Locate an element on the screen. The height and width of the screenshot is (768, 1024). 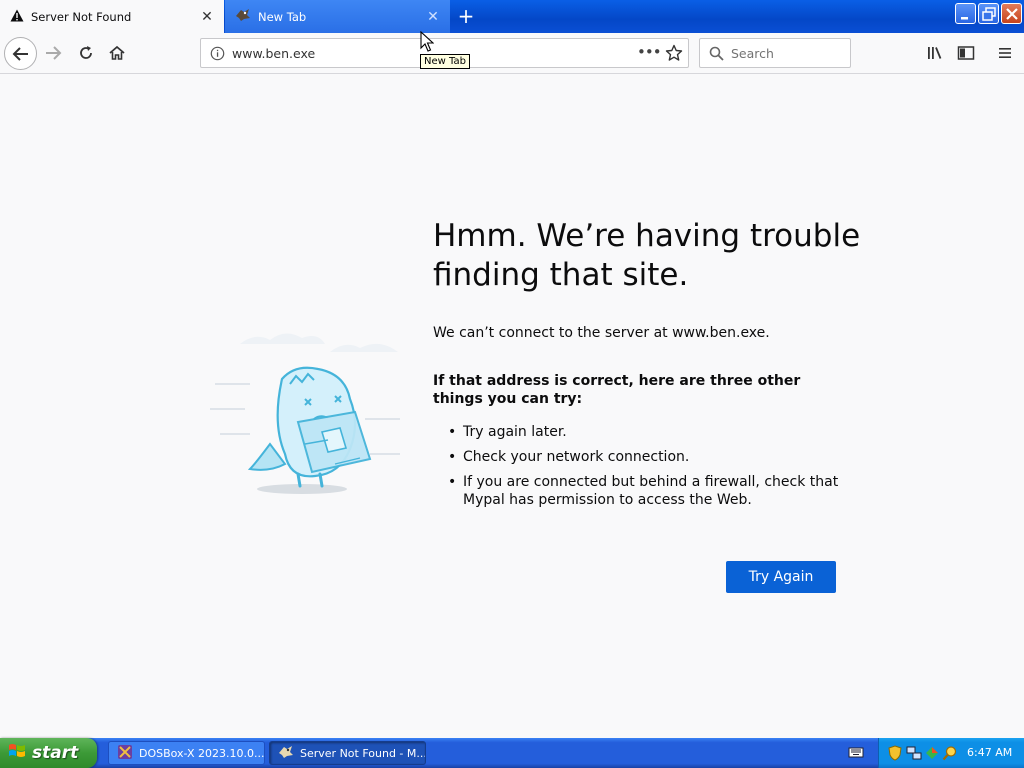
search-bar is located at coordinates (775, 53).